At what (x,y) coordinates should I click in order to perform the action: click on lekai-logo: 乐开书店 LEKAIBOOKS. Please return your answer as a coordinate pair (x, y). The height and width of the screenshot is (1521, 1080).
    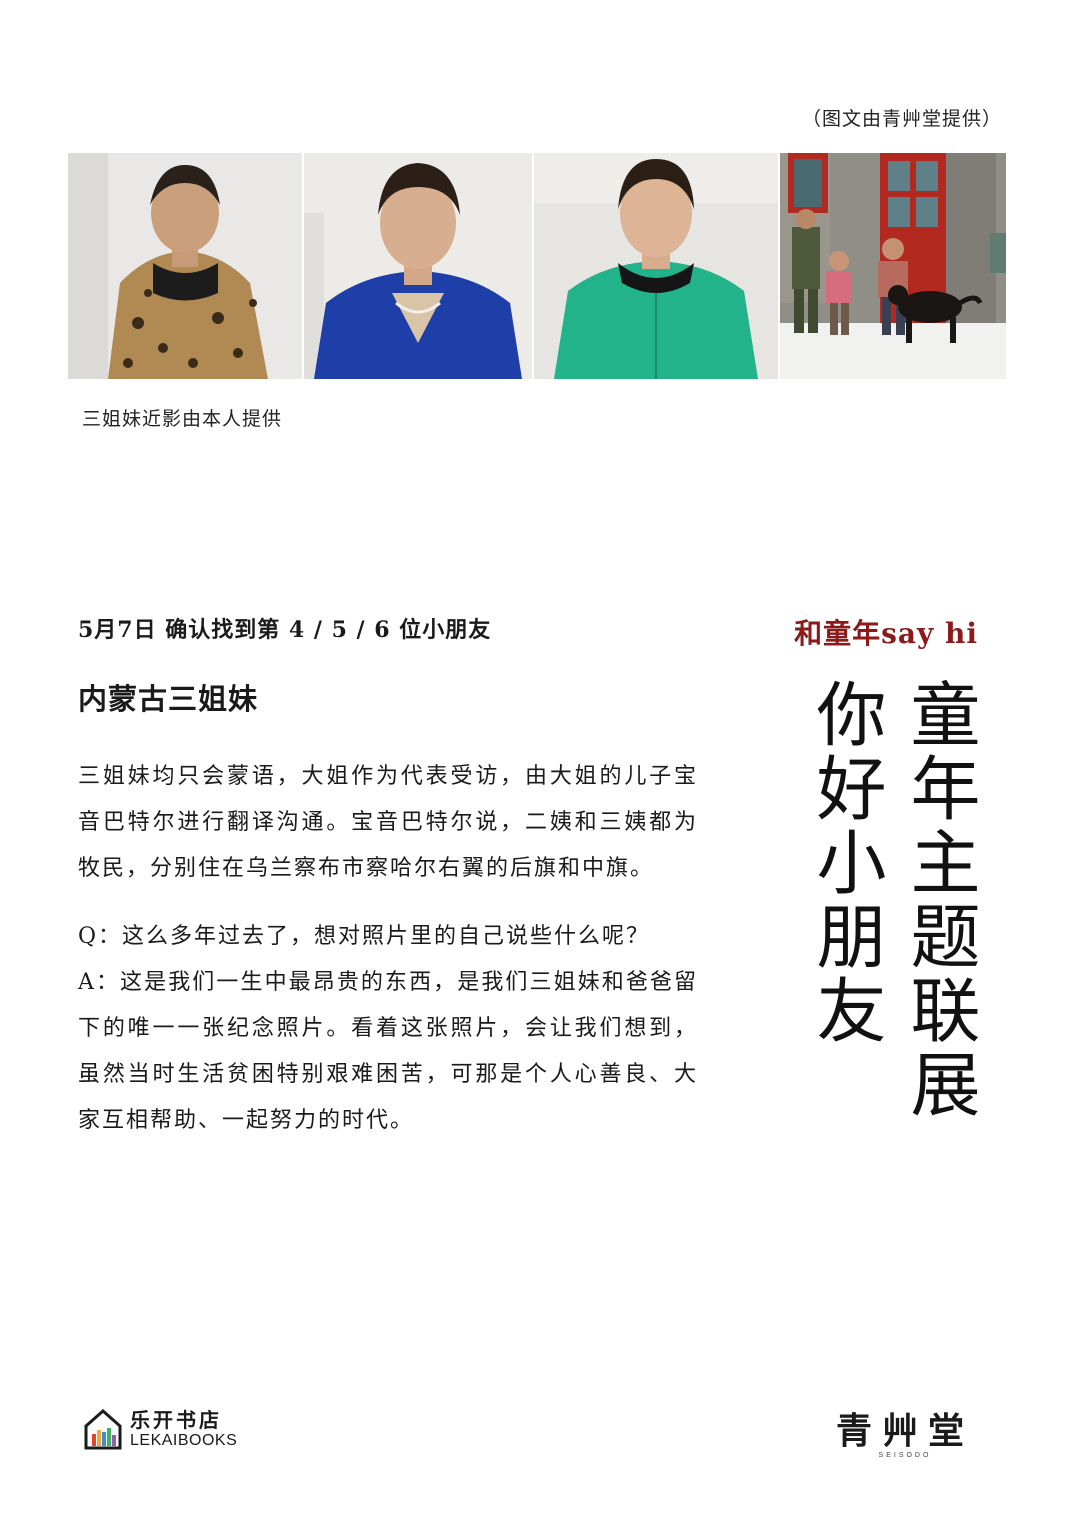
    Looking at the image, I should click on (160, 1429).